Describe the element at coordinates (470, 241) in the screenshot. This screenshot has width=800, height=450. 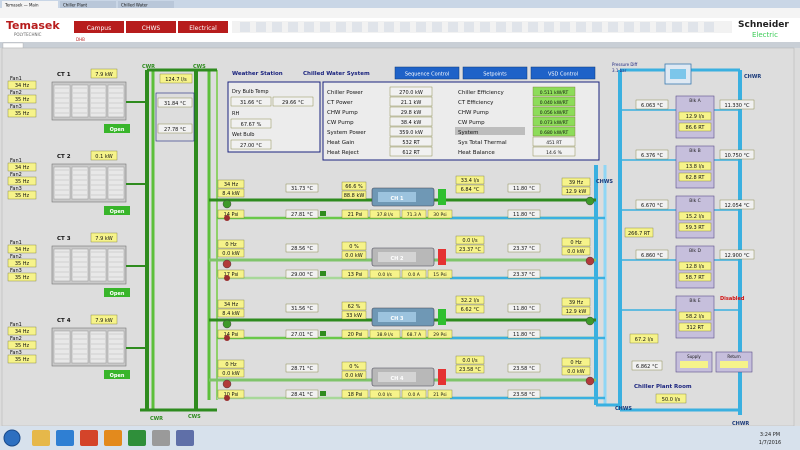
I see `chw-flow: 0.0 l/s` at that location.